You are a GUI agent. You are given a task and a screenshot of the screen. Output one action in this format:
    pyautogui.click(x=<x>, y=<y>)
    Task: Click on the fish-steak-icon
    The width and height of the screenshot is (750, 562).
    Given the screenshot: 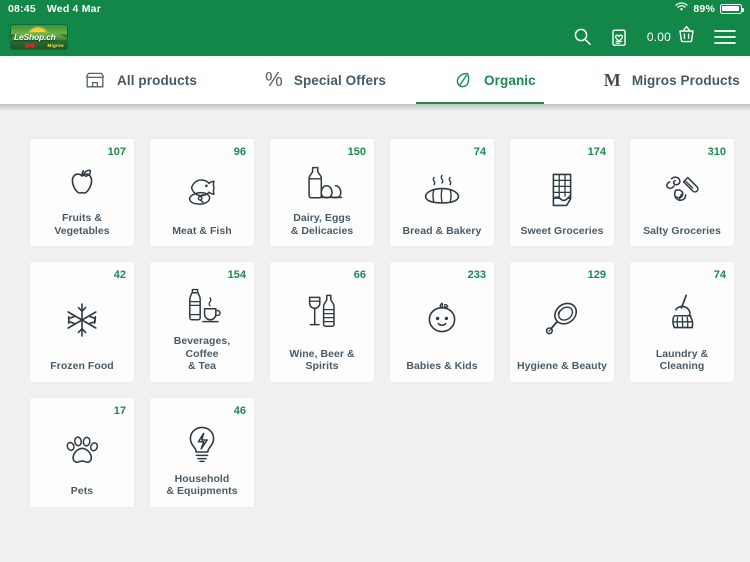 What is the action you would take?
    pyautogui.click(x=202, y=191)
    